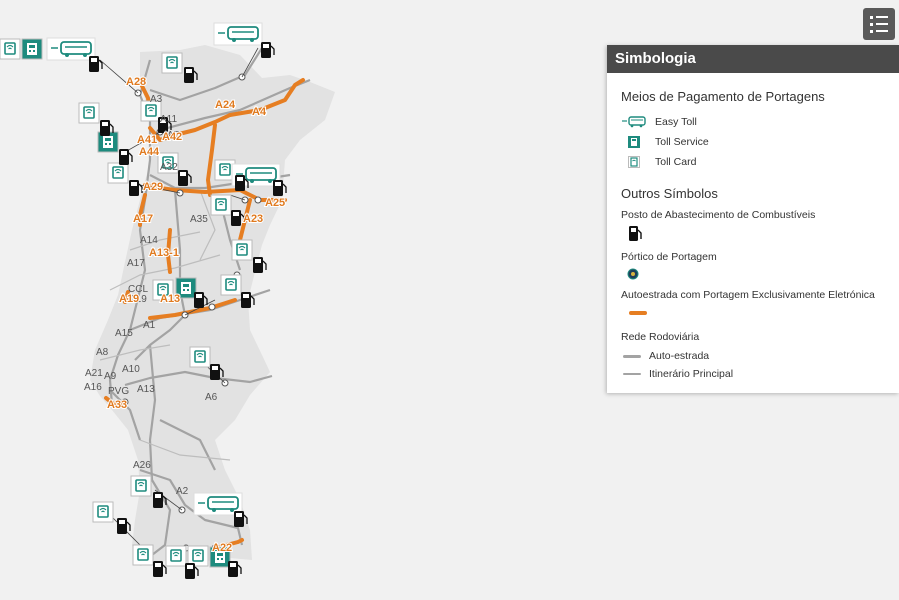 The width and height of the screenshot is (899, 600). I want to click on electronic-road-label: A33, so click(117, 405).